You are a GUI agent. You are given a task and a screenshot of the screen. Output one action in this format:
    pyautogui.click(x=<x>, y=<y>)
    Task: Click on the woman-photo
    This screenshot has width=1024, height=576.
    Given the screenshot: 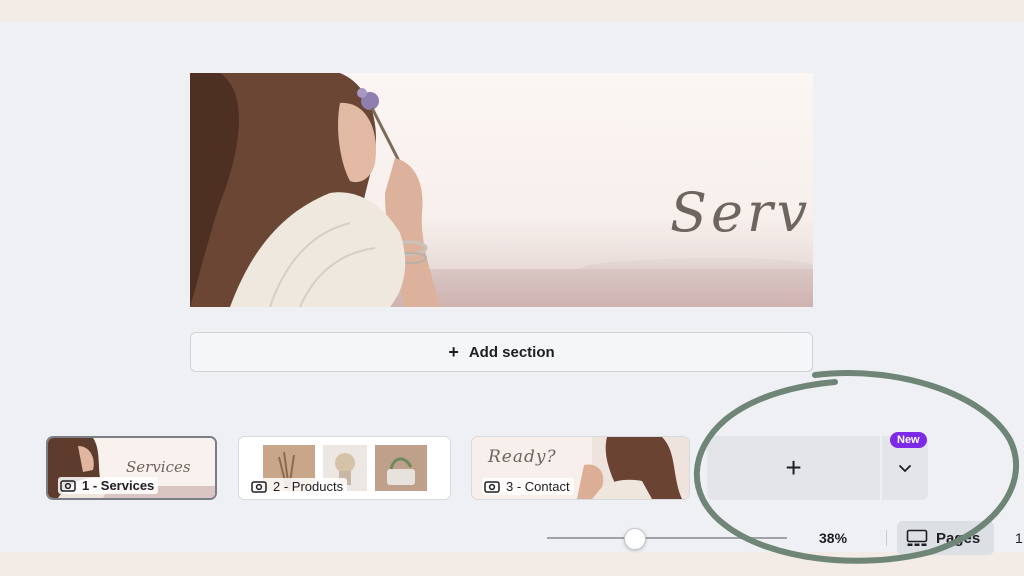 What is the action you would take?
    pyautogui.click(x=315, y=190)
    